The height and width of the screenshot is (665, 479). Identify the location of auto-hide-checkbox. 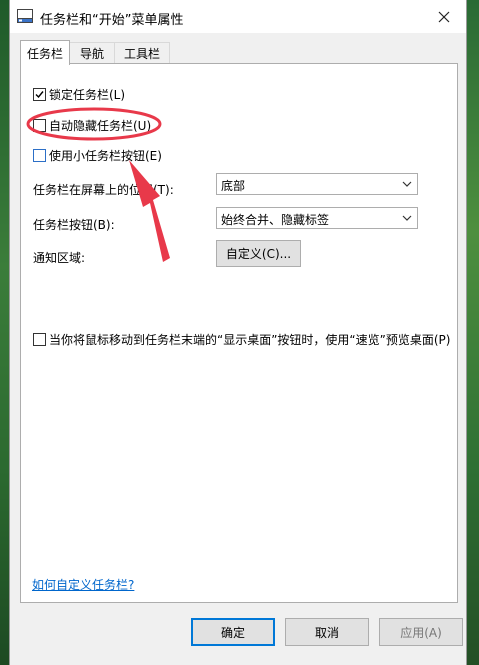
(39, 125).